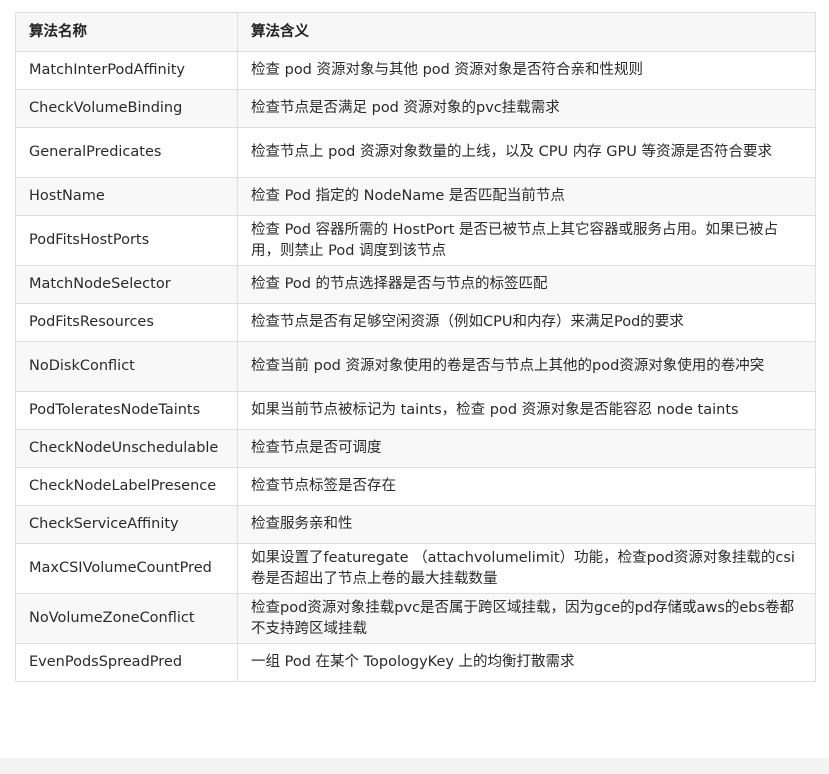 Image resolution: width=829 pixels, height=774 pixels. I want to click on algorithm-desc-cell: 检查 Pod 指定的 NodeName 是否匹配当前节点, so click(526, 196).